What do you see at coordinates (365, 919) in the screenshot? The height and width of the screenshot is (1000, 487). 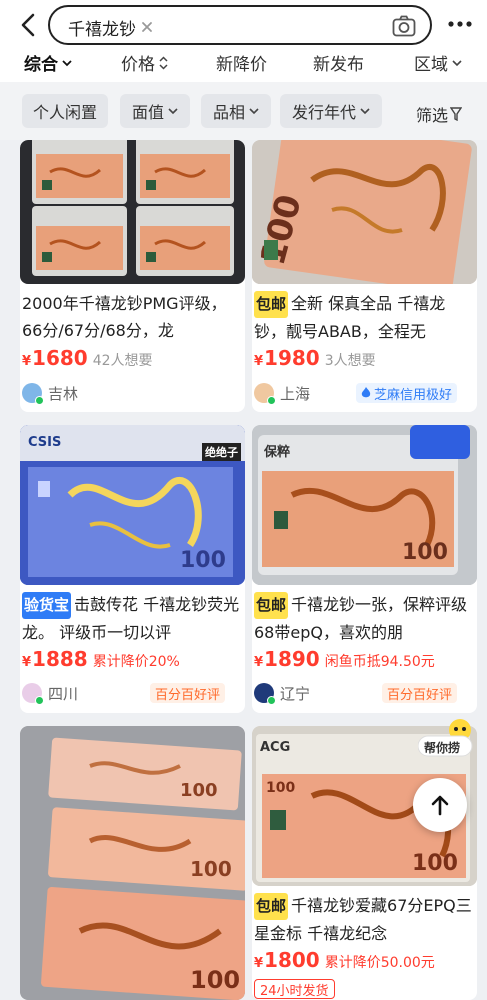 I see `product-title: 包邮 千禧龙钞爱藏67分EPQ三星金标 千禧龙纪念` at bounding box center [365, 919].